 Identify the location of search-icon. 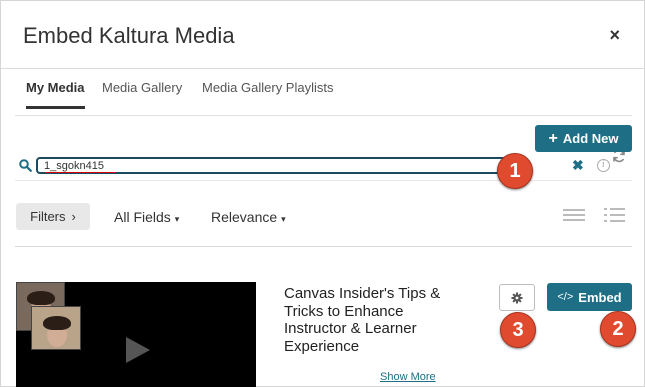
(25, 165).